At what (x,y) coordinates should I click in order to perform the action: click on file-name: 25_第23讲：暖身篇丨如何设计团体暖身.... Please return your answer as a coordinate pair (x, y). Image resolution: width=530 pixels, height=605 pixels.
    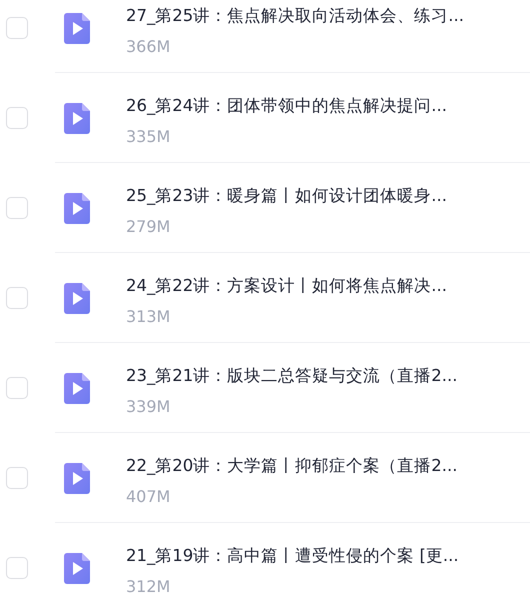
    Looking at the image, I should click on (286, 196).